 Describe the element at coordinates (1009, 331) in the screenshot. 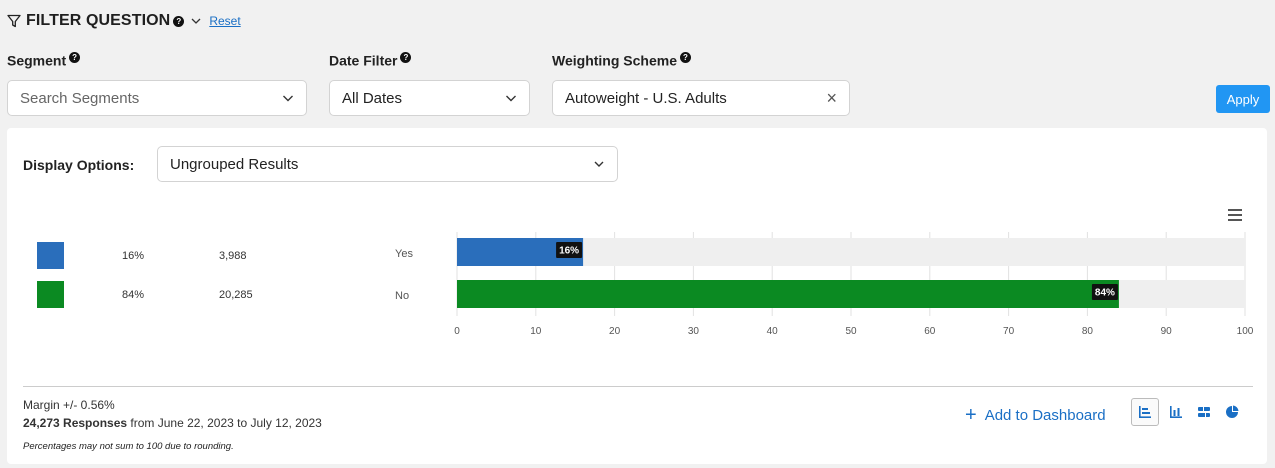

I see `x-tick-label: 70` at that location.